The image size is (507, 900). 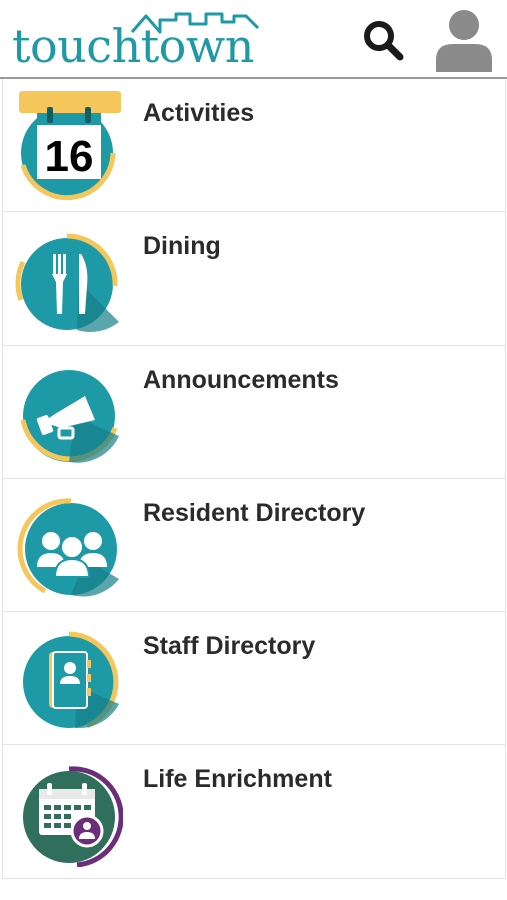 I want to click on staff-notebook-icon, so click(x=71, y=680).